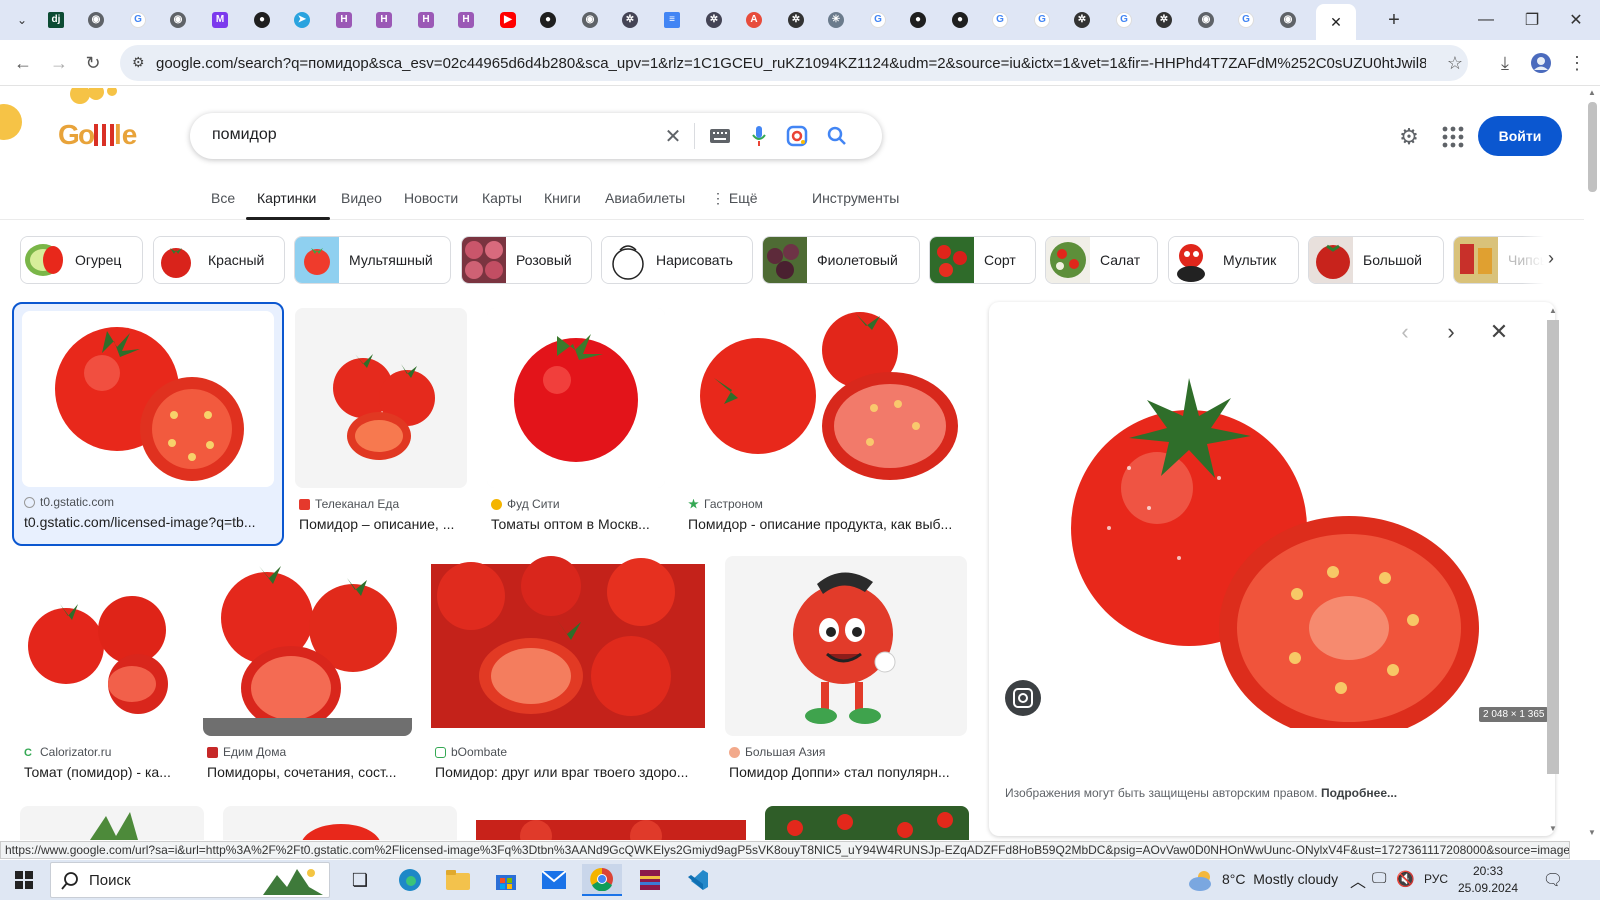 Image resolution: width=1600 pixels, height=900 pixels. Describe the element at coordinates (1000, 20) in the screenshot. I see `tab-24: G` at that location.